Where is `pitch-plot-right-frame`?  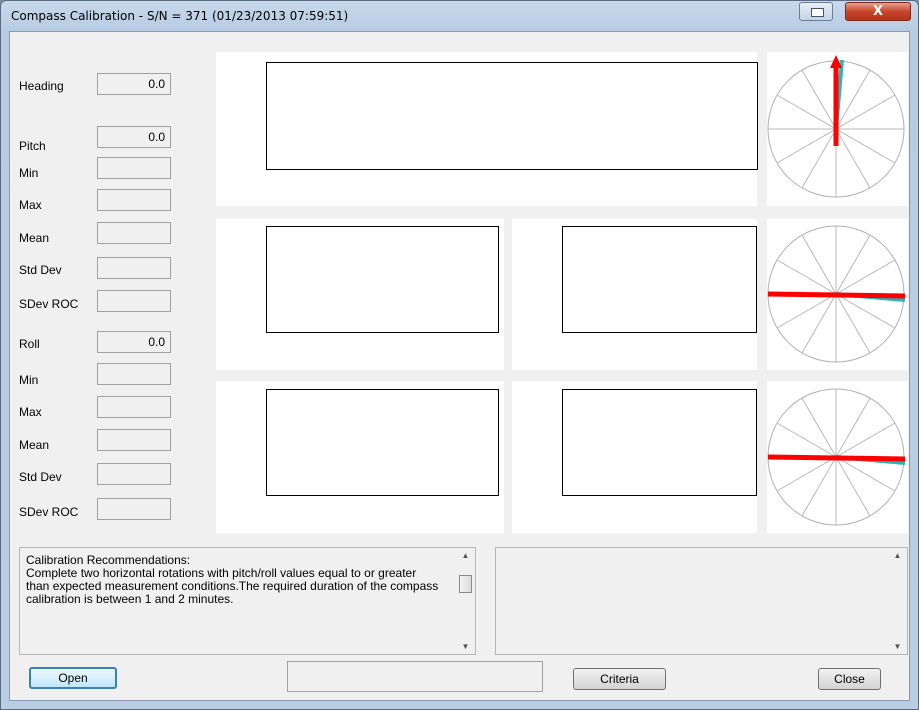 pitch-plot-right-frame is located at coordinates (659, 279).